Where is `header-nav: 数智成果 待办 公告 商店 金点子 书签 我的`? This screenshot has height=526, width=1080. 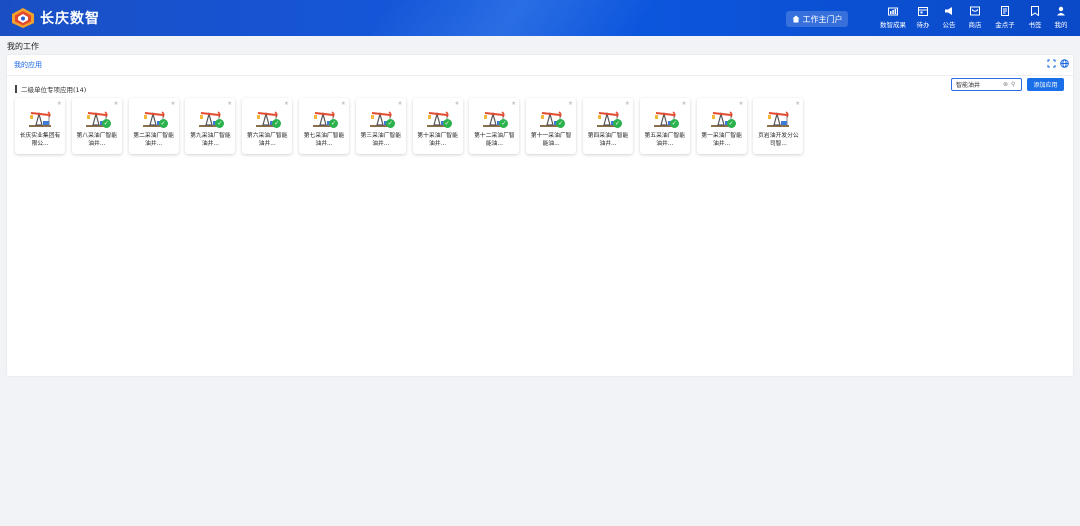 header-nav: 数智成果 待办 公告 商店 金点子 书签 我的 is located at coordinates (975, 17).